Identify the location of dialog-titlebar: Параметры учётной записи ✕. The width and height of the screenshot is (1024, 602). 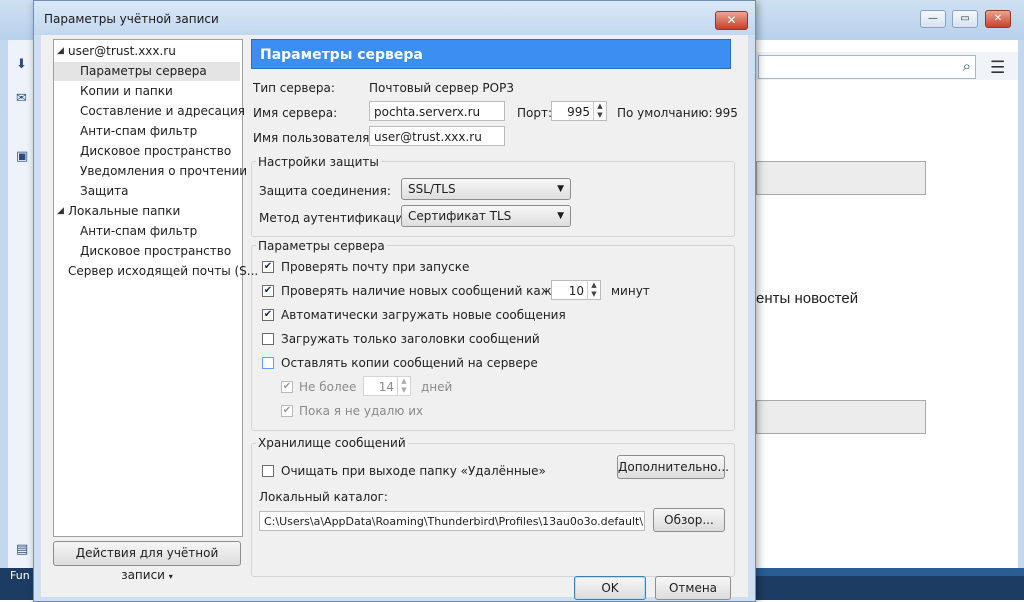
(394, 18).